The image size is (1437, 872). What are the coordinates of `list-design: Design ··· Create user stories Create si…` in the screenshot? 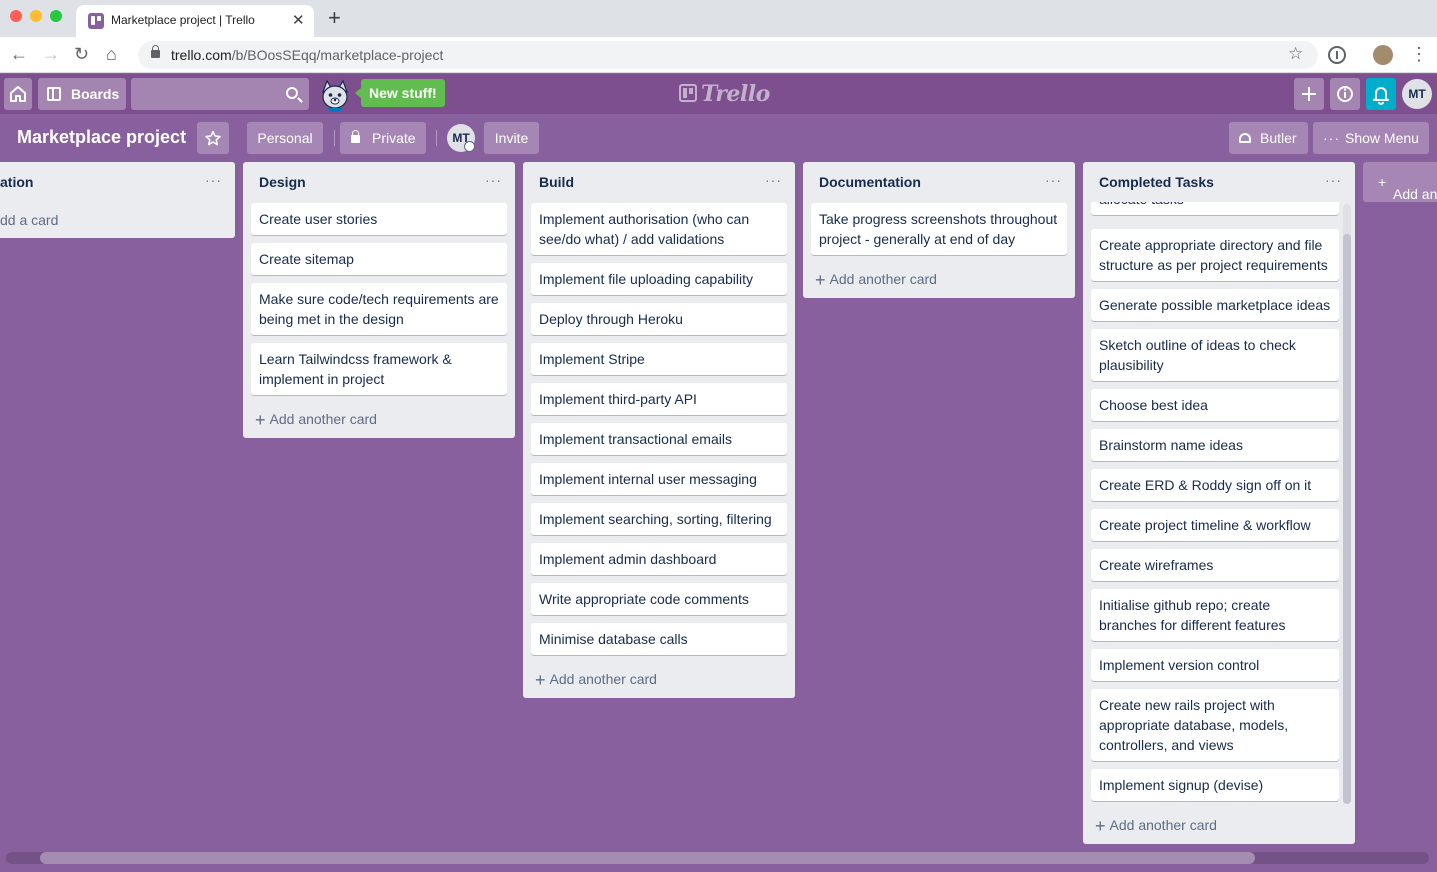 It's located at (379, 300).